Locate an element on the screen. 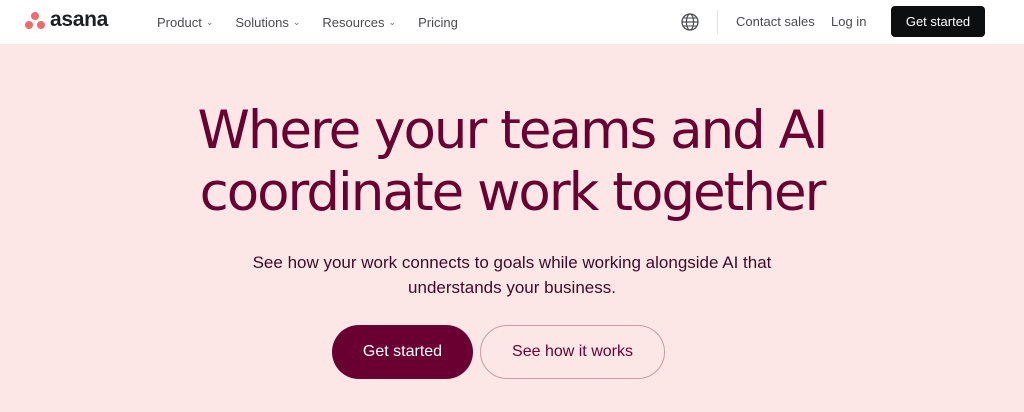  login-link: Log in is located at coordinates (848, 21).